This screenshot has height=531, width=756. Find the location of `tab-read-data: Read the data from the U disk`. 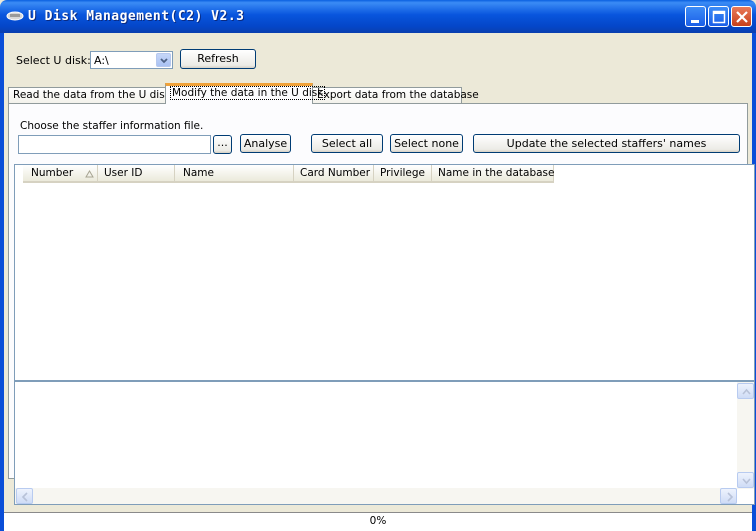

tab-read-data: Read the data from the U disk is located at coordinates (89, 95).